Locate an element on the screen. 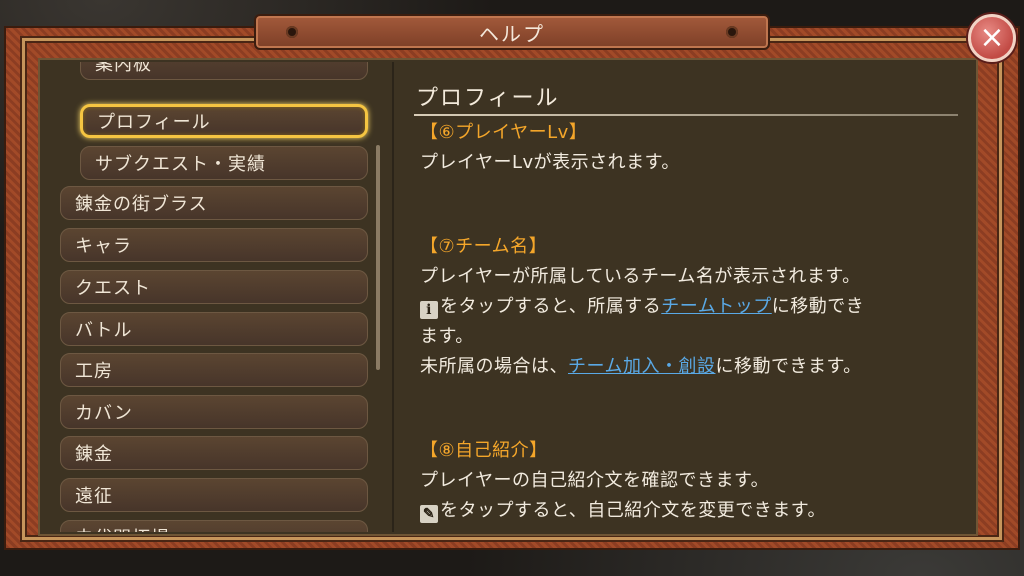 The image size is (1024, 576). section-player-level: 【⑥プレイヤーLv】 プレイヤーLvが表示されます。 is located at coordinates (550, 148).